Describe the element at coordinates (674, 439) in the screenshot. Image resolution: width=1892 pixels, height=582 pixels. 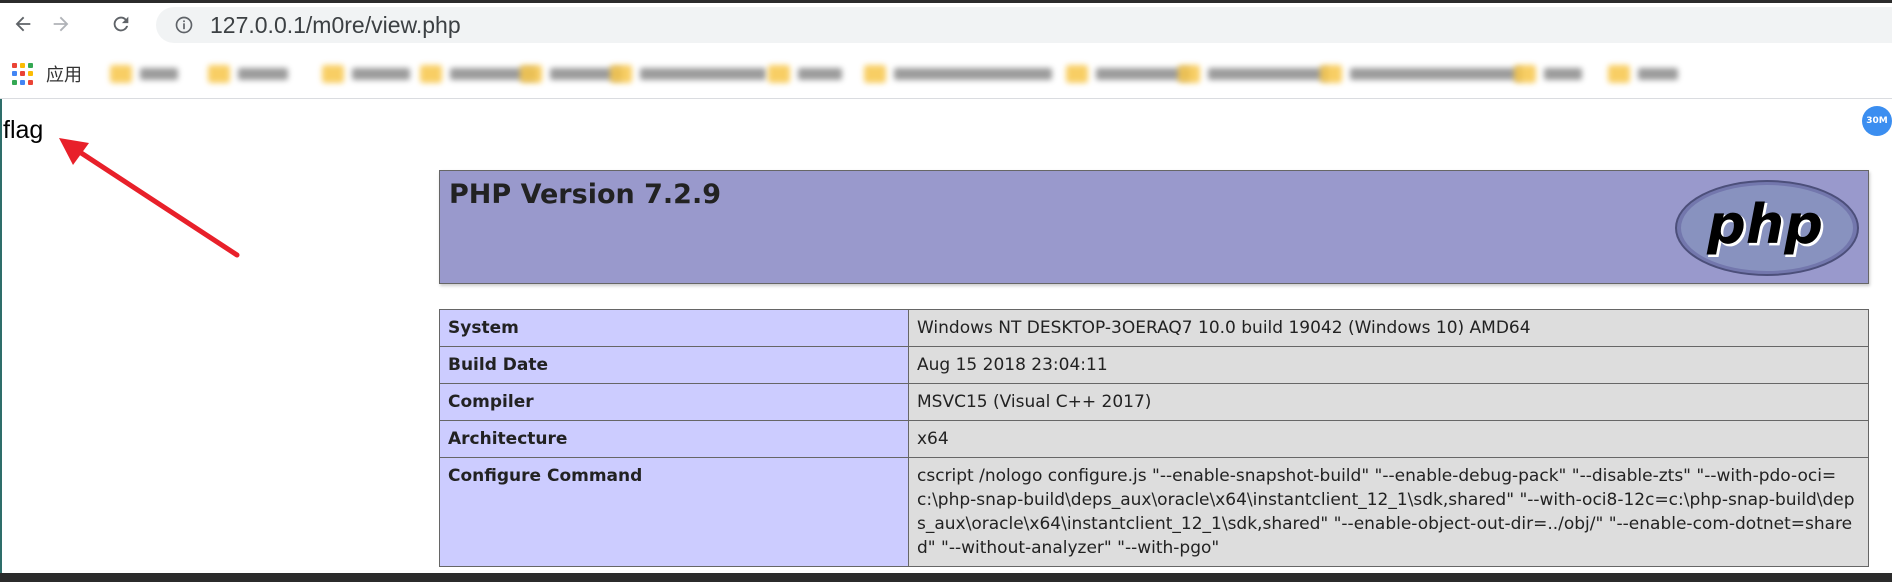
I see `row-key: Architecture` at that location.